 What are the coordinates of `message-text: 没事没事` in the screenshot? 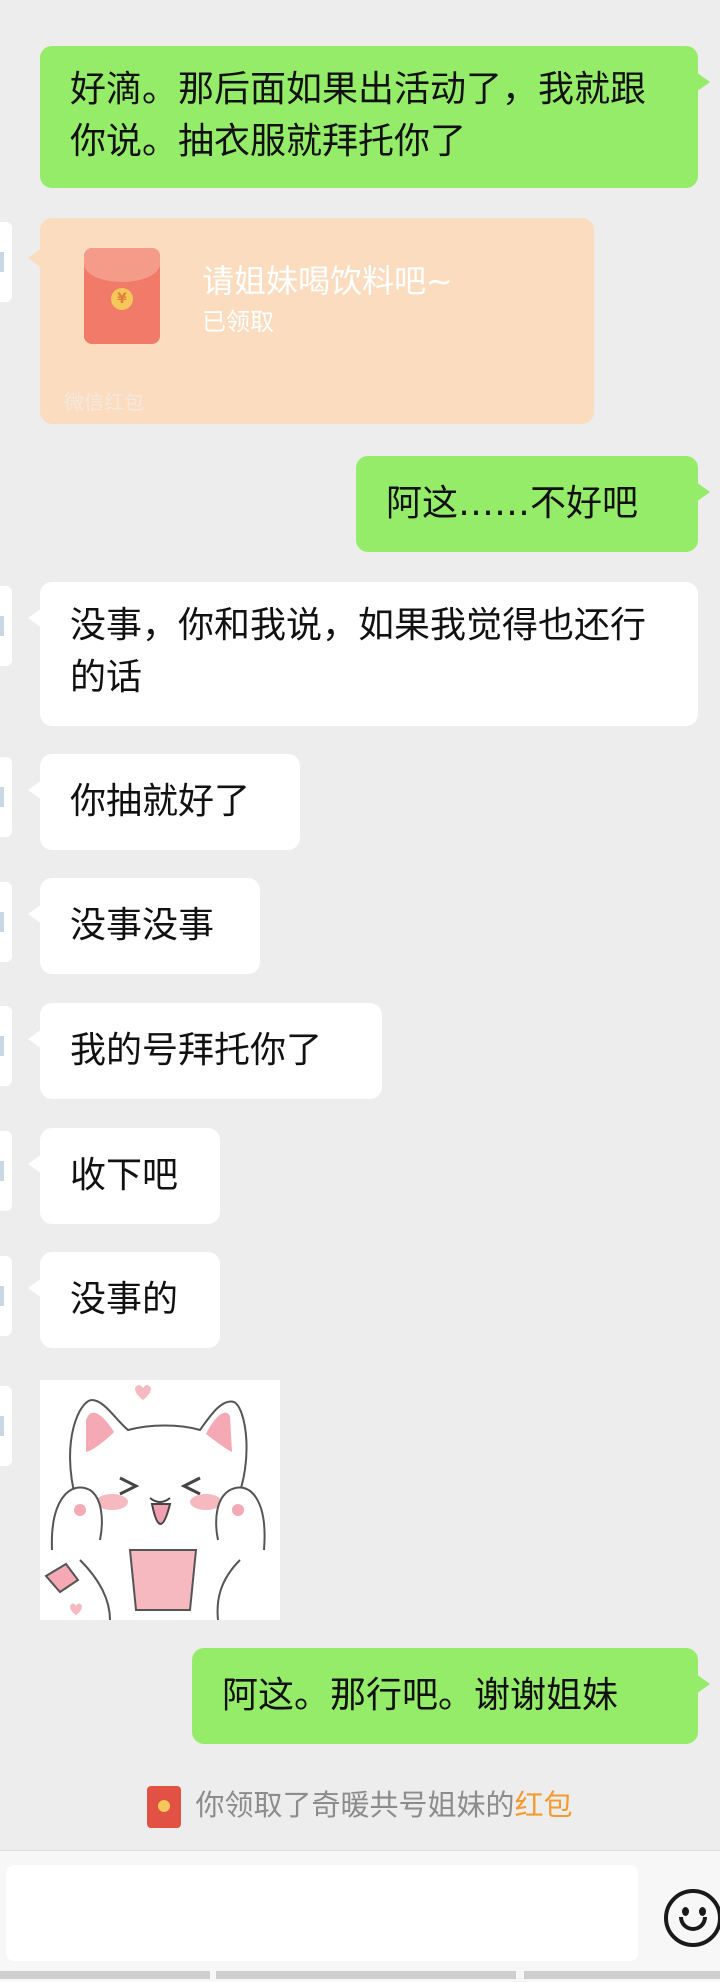 It's located at (142, 925).